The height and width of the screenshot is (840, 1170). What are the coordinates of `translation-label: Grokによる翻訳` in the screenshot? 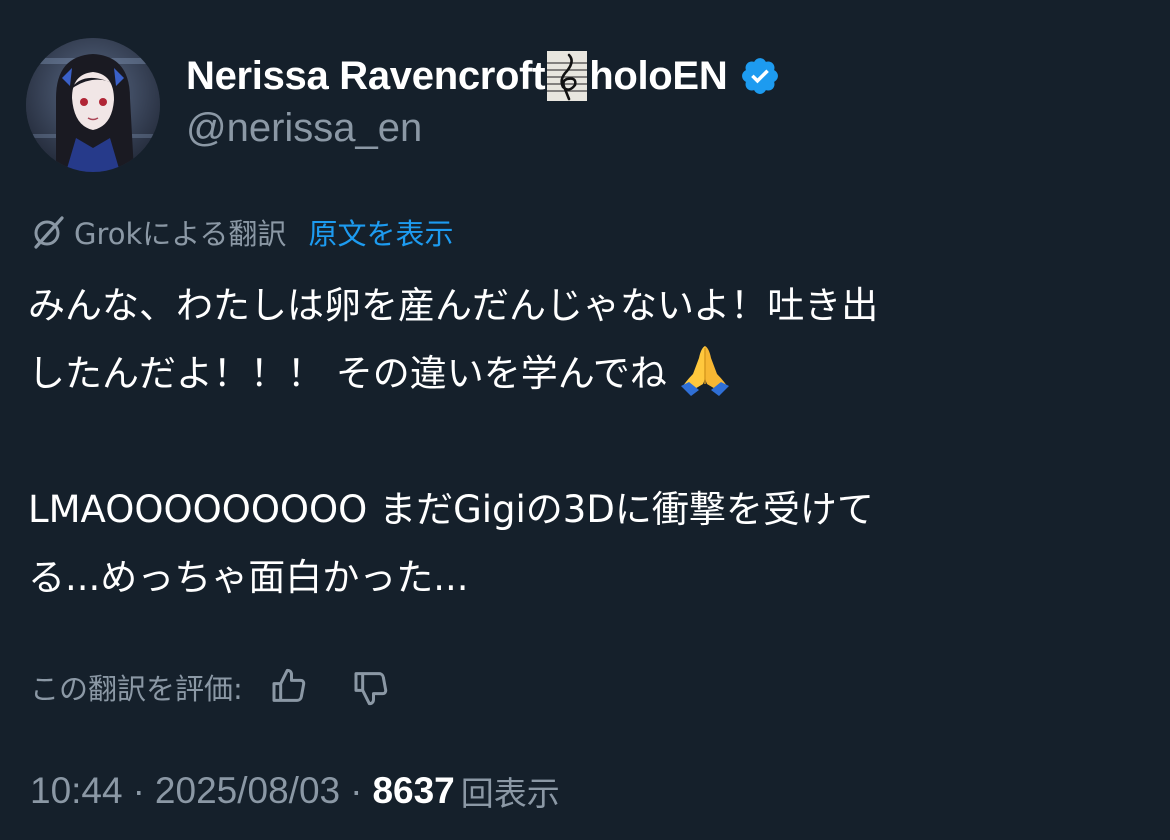 It's located at (180, 234).